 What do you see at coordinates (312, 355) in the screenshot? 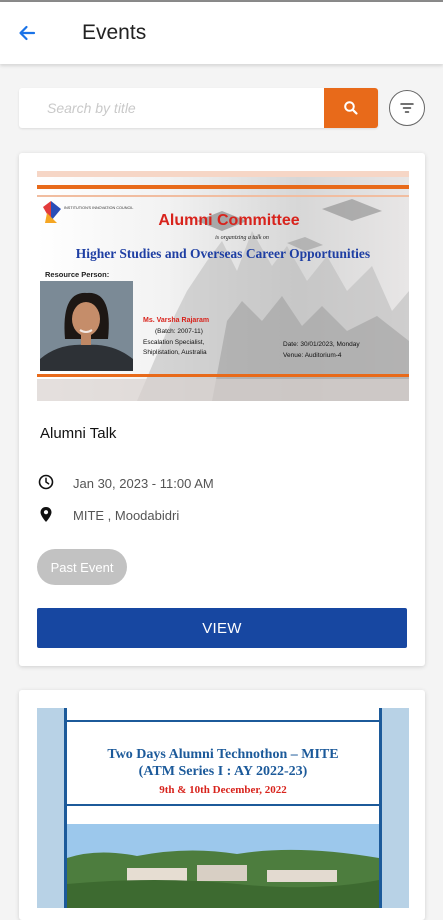
I see `svg-text: Venue: Auditorium-4` at bounding box center [312, 355].